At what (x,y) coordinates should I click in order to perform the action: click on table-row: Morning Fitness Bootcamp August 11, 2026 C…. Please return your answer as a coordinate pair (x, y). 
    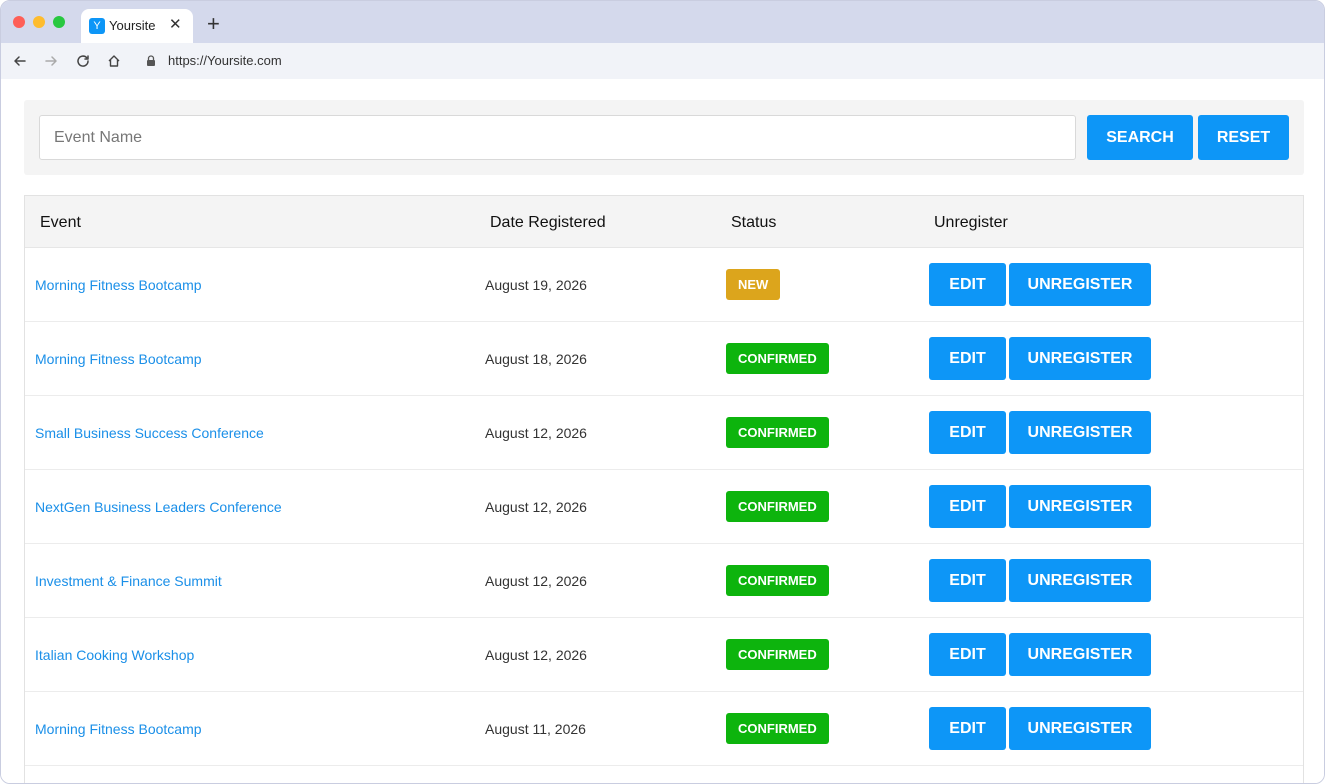
    Looking at the image, I should click on (664, 729).